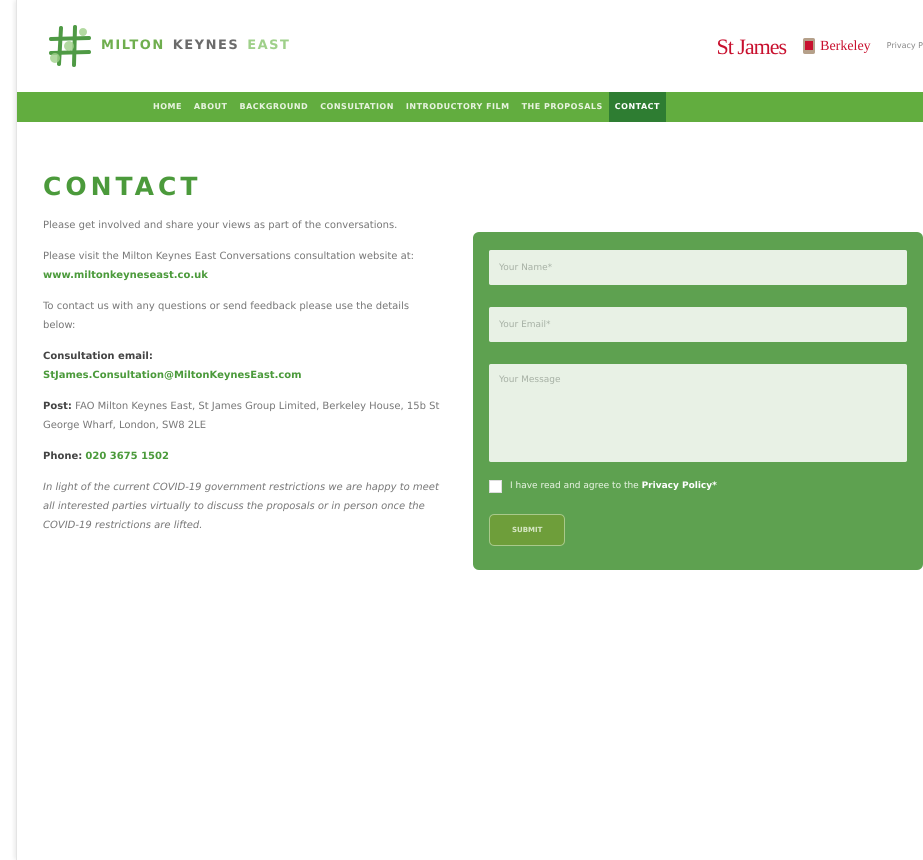  Describe the element at coordinates (562, 107) in the screenshot. I see `nav-link: THE PROPOSALS` at that location.